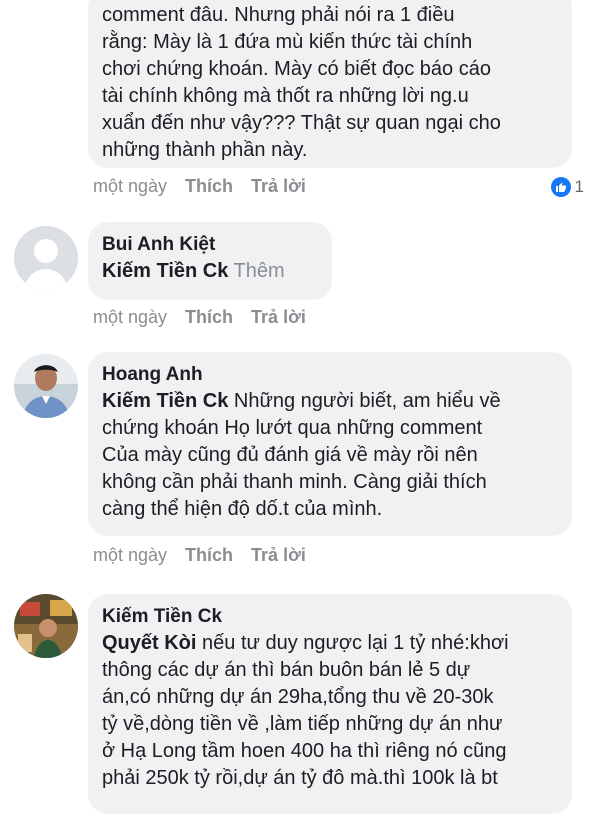 The image size is (600, 814). I want to click on mention-tag: Quyết Kòi, so click(149, 643).